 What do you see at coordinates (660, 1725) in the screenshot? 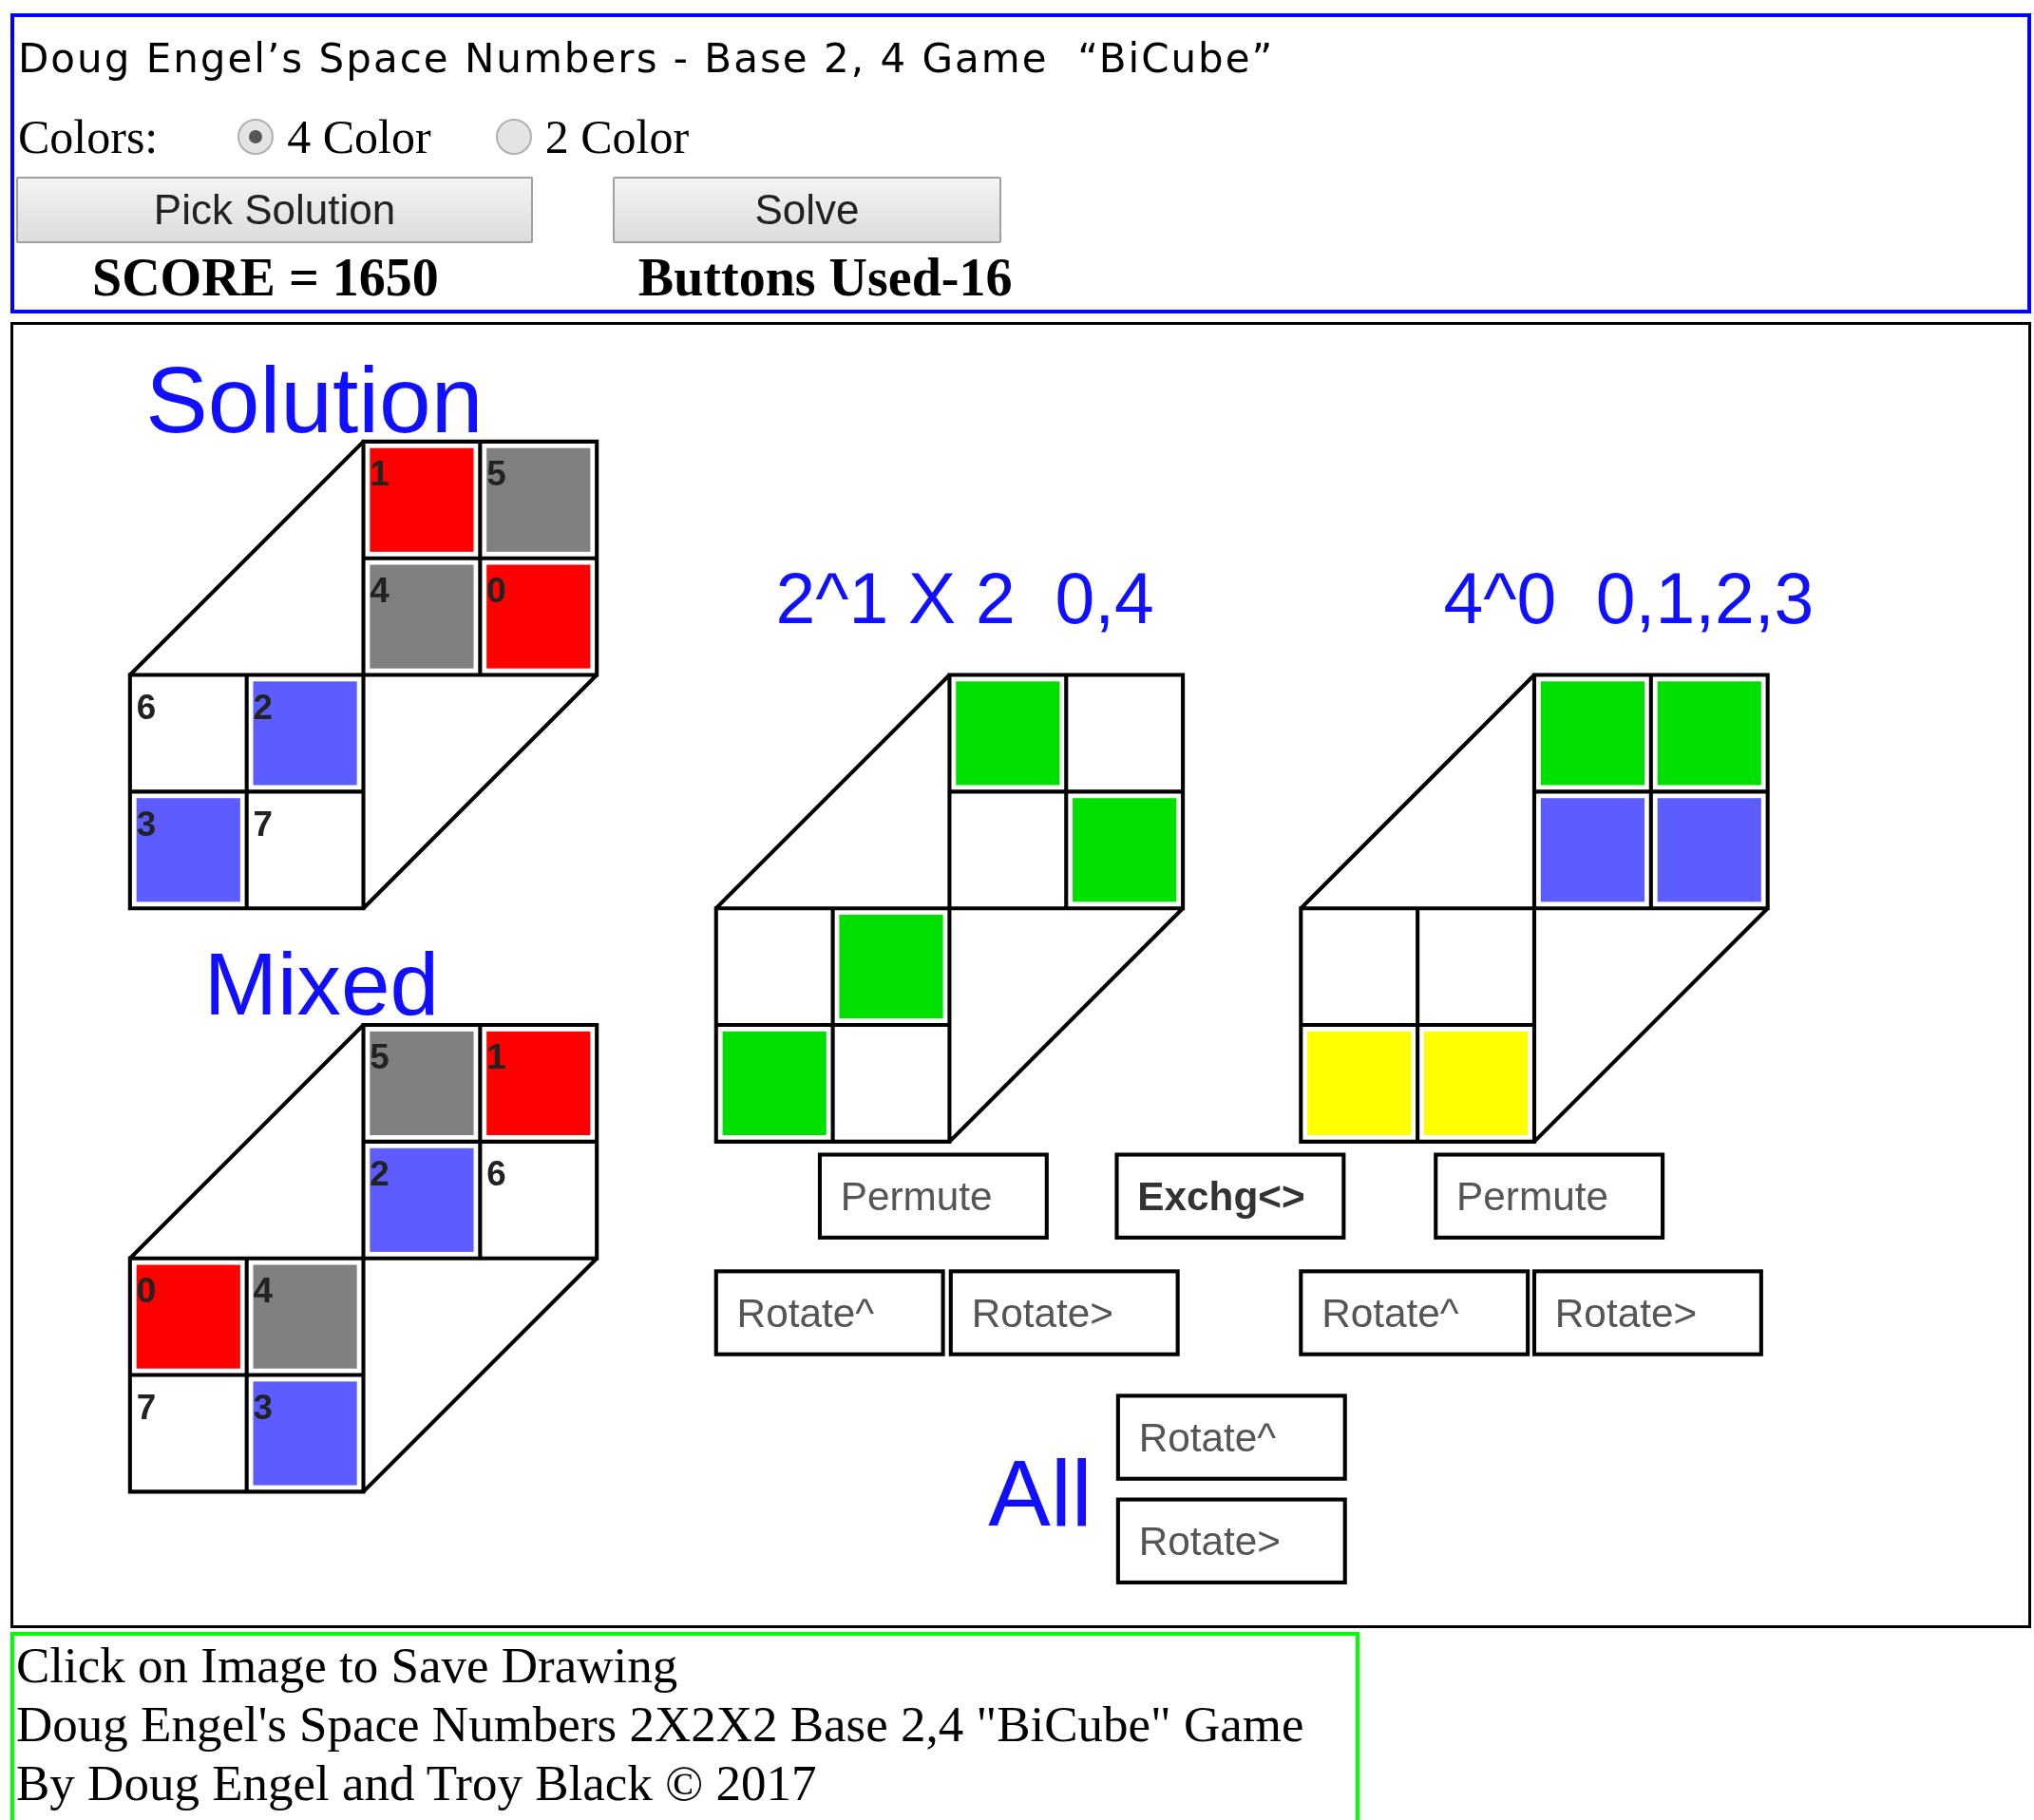
I see `footer-line: Doug Engel's Space Numbers 2X2X2 Base 2,4 "BiCube" Game` at bounding box center [660, 1725].